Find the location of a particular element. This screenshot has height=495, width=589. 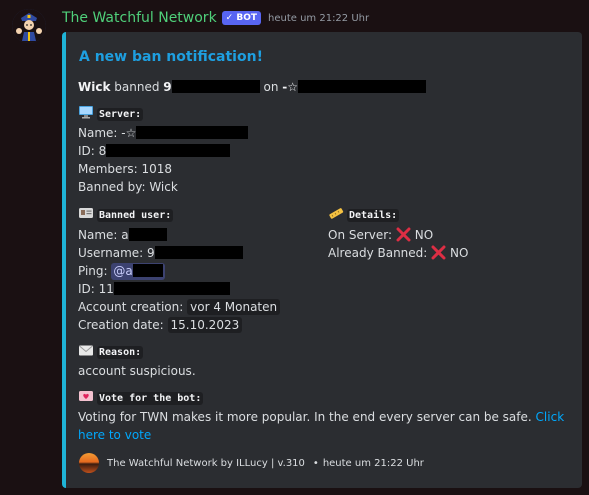

footer-time: heute um 21:22 Uhr is located at coordinates (373, 463).